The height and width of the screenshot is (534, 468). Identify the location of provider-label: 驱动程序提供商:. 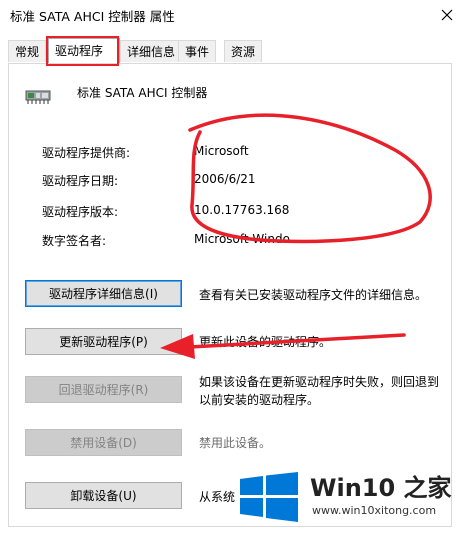
(86, 153).